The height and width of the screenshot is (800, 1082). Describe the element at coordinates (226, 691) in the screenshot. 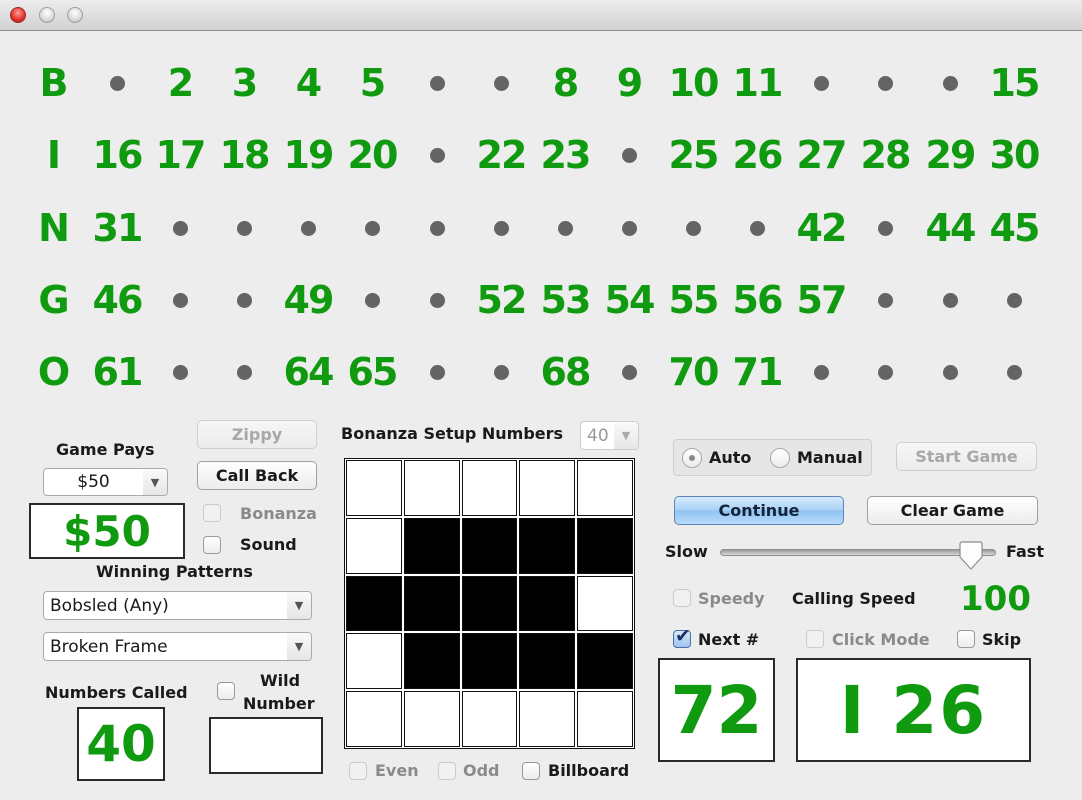

I see `wild-number-checkbox` at that location.